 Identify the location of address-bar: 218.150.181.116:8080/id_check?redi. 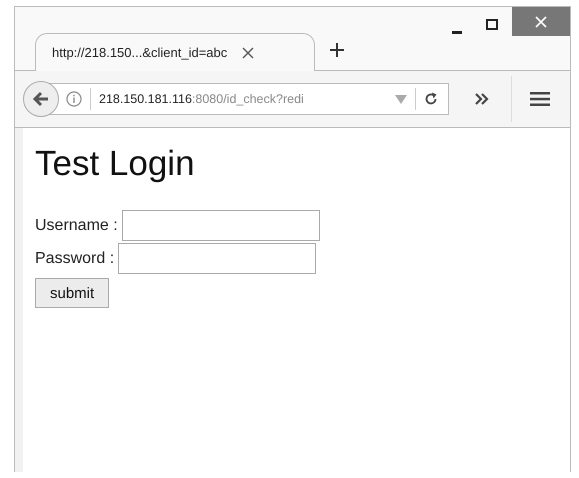
(249, 99).